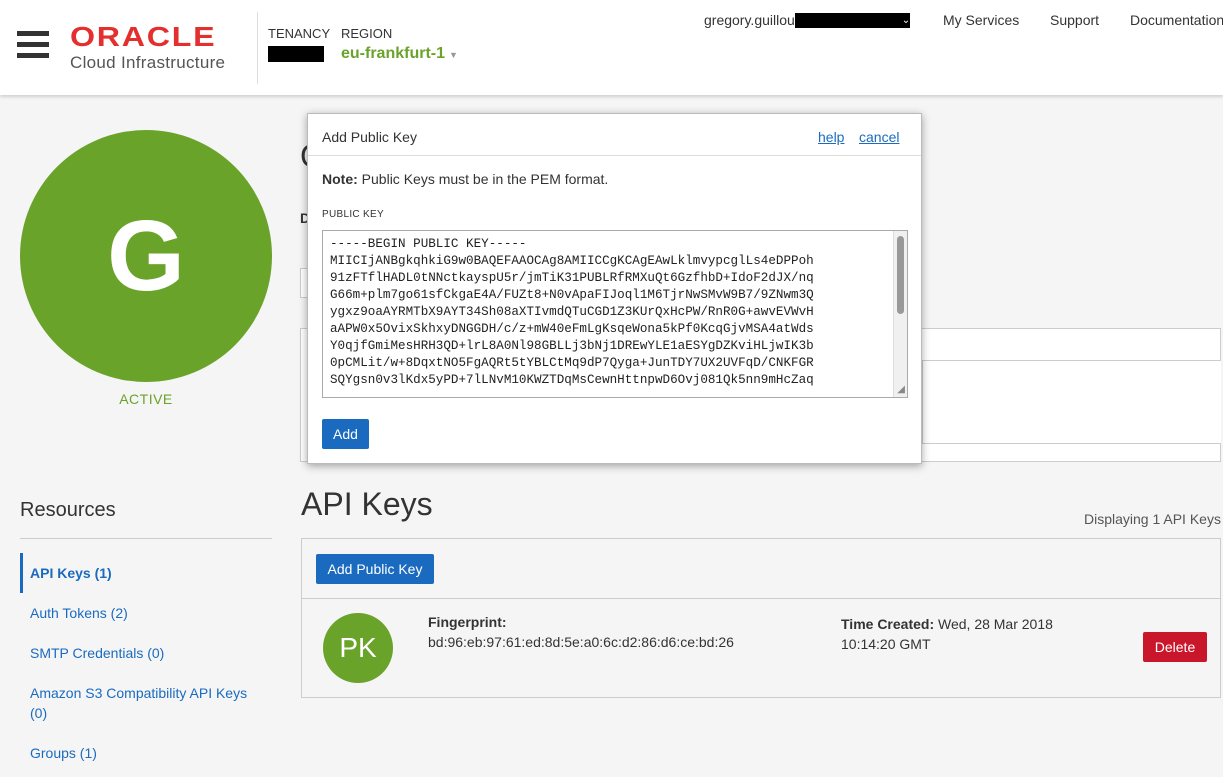 This screenshot has width=1223, height=777. I want to click on region-label: REGION, so click(367, 33).